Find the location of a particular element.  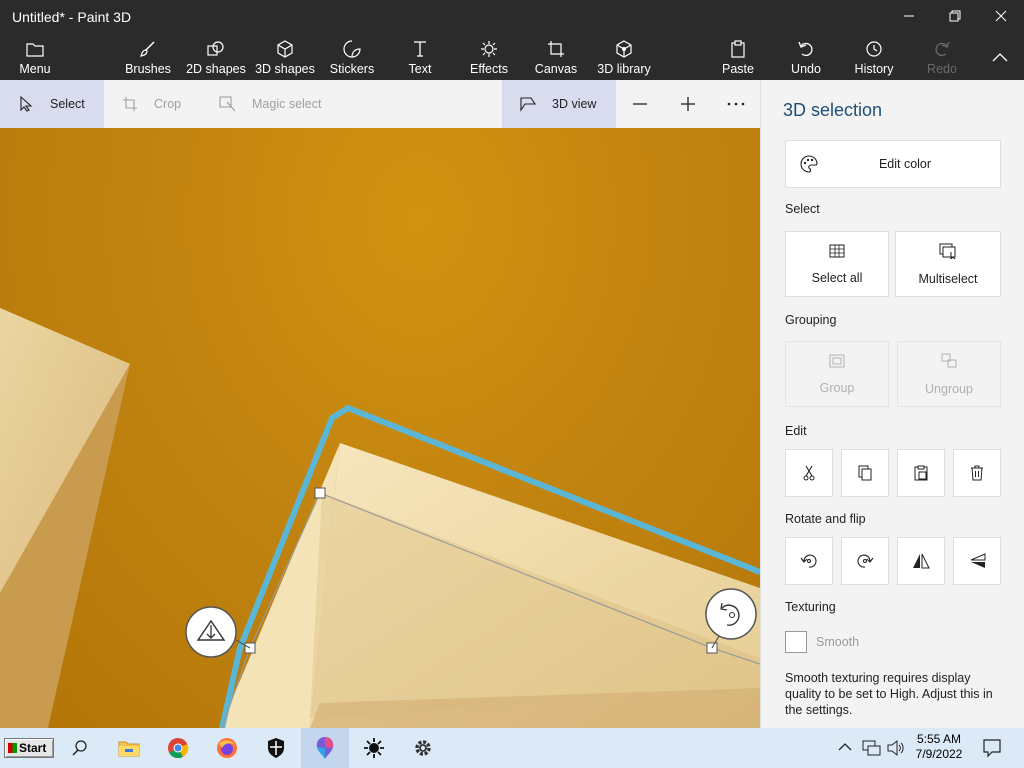

delete-button is located at coordinates (977, 473).